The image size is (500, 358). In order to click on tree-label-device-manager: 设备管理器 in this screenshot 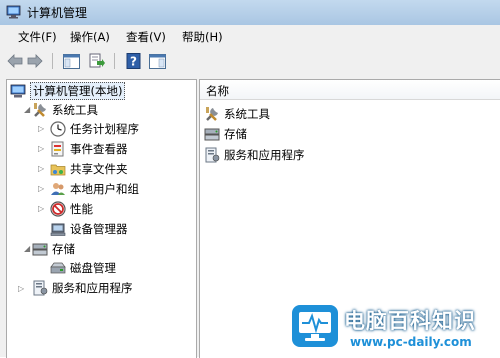, I will do `click(99, 228)`.